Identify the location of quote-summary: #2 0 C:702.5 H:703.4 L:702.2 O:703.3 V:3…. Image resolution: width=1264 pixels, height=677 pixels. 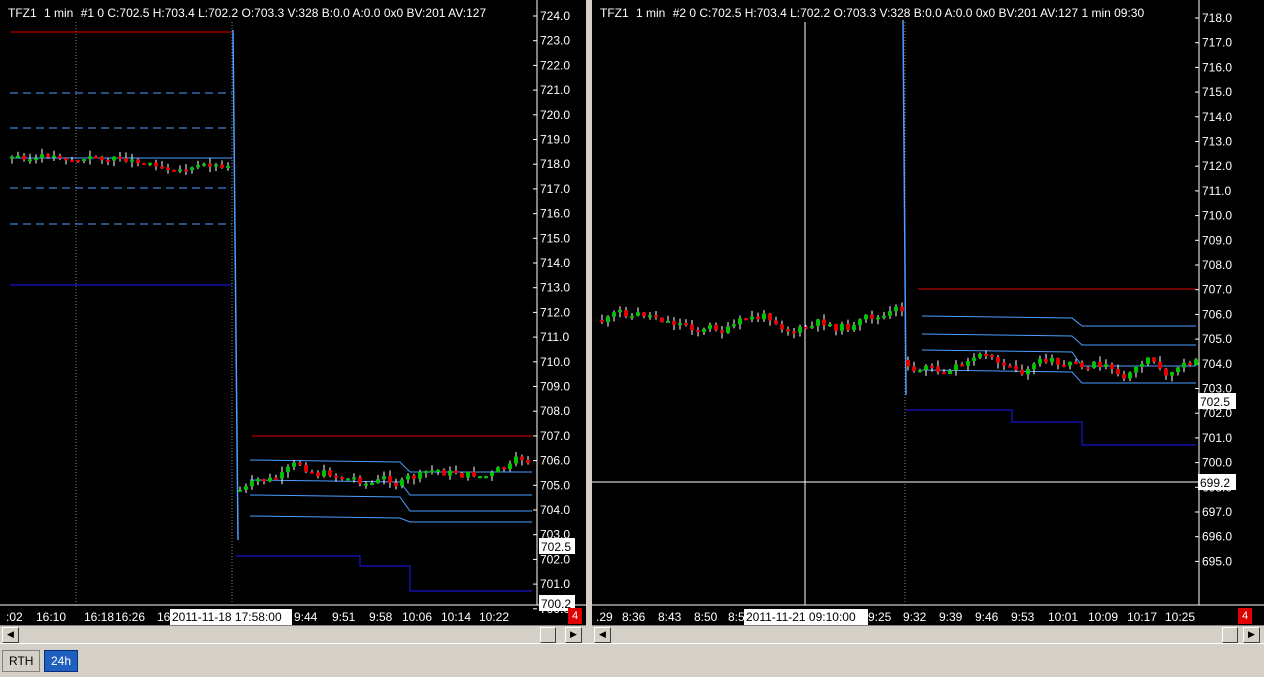
(908, 13).